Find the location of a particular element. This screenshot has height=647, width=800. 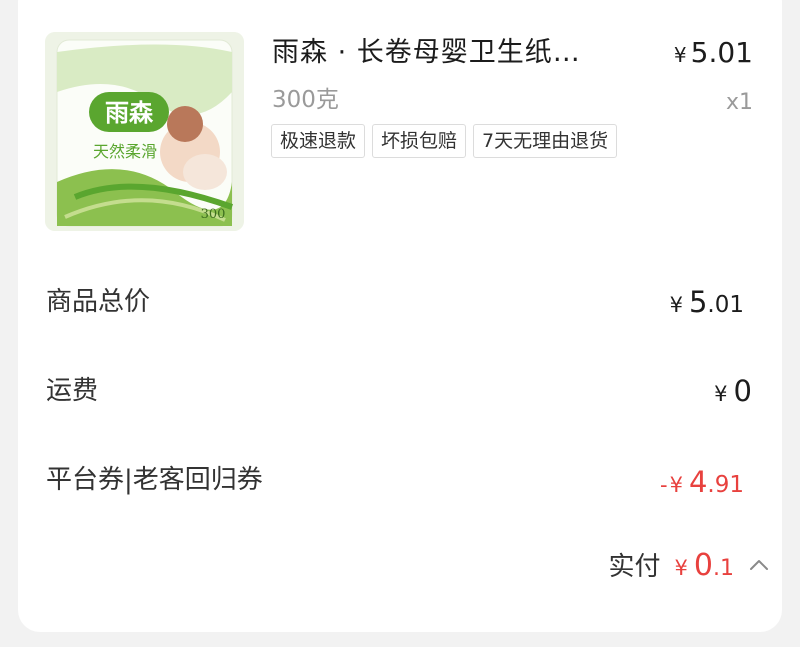

svg-text: 天然柔滑 is located at coordinates (125, 151).